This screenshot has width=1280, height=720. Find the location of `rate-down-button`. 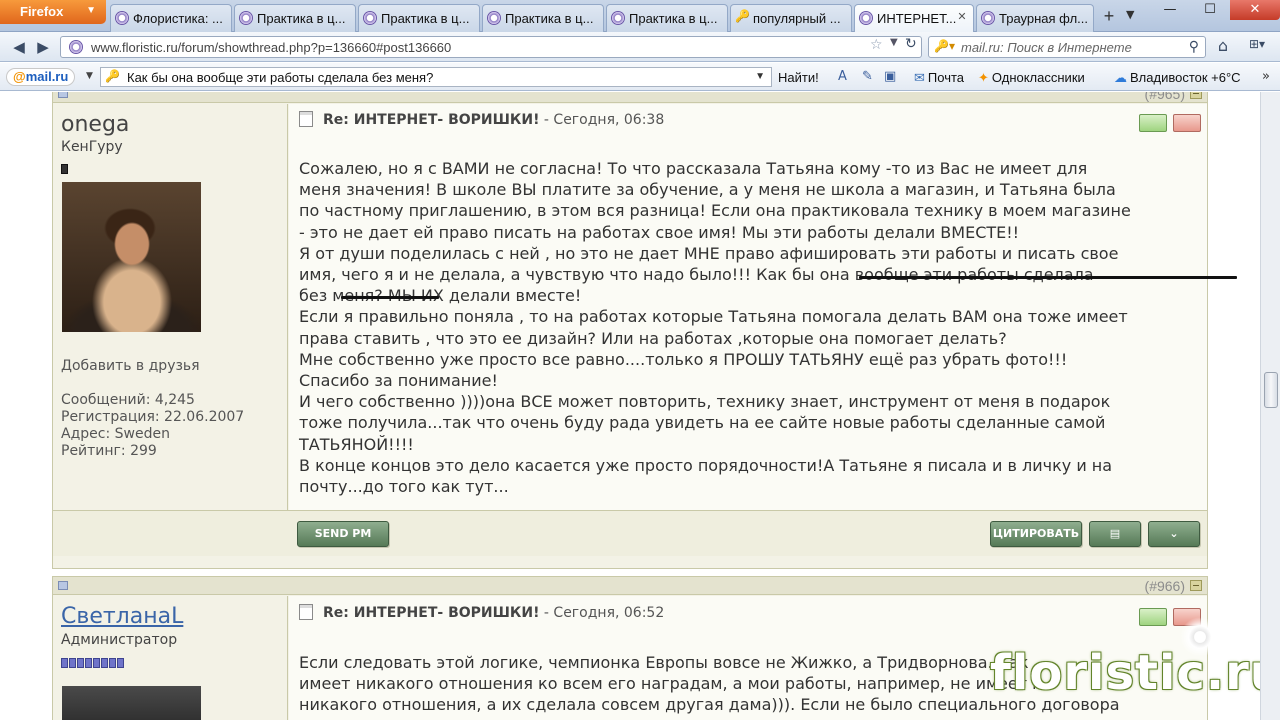

rate-down-button is located at coordinates (1187, 123).